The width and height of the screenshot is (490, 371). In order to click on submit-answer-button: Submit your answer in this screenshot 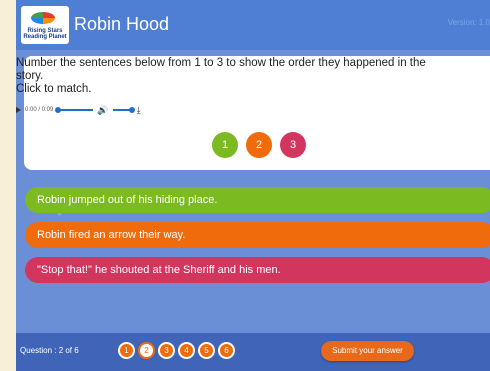, I will do `click(367, 351)`.